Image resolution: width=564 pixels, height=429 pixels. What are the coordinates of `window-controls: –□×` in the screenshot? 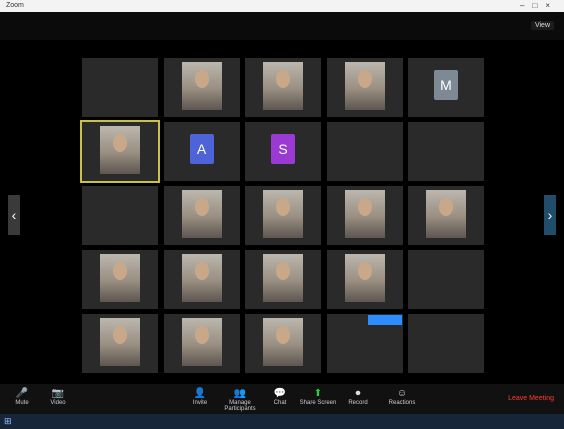 It's located at (539, 5).